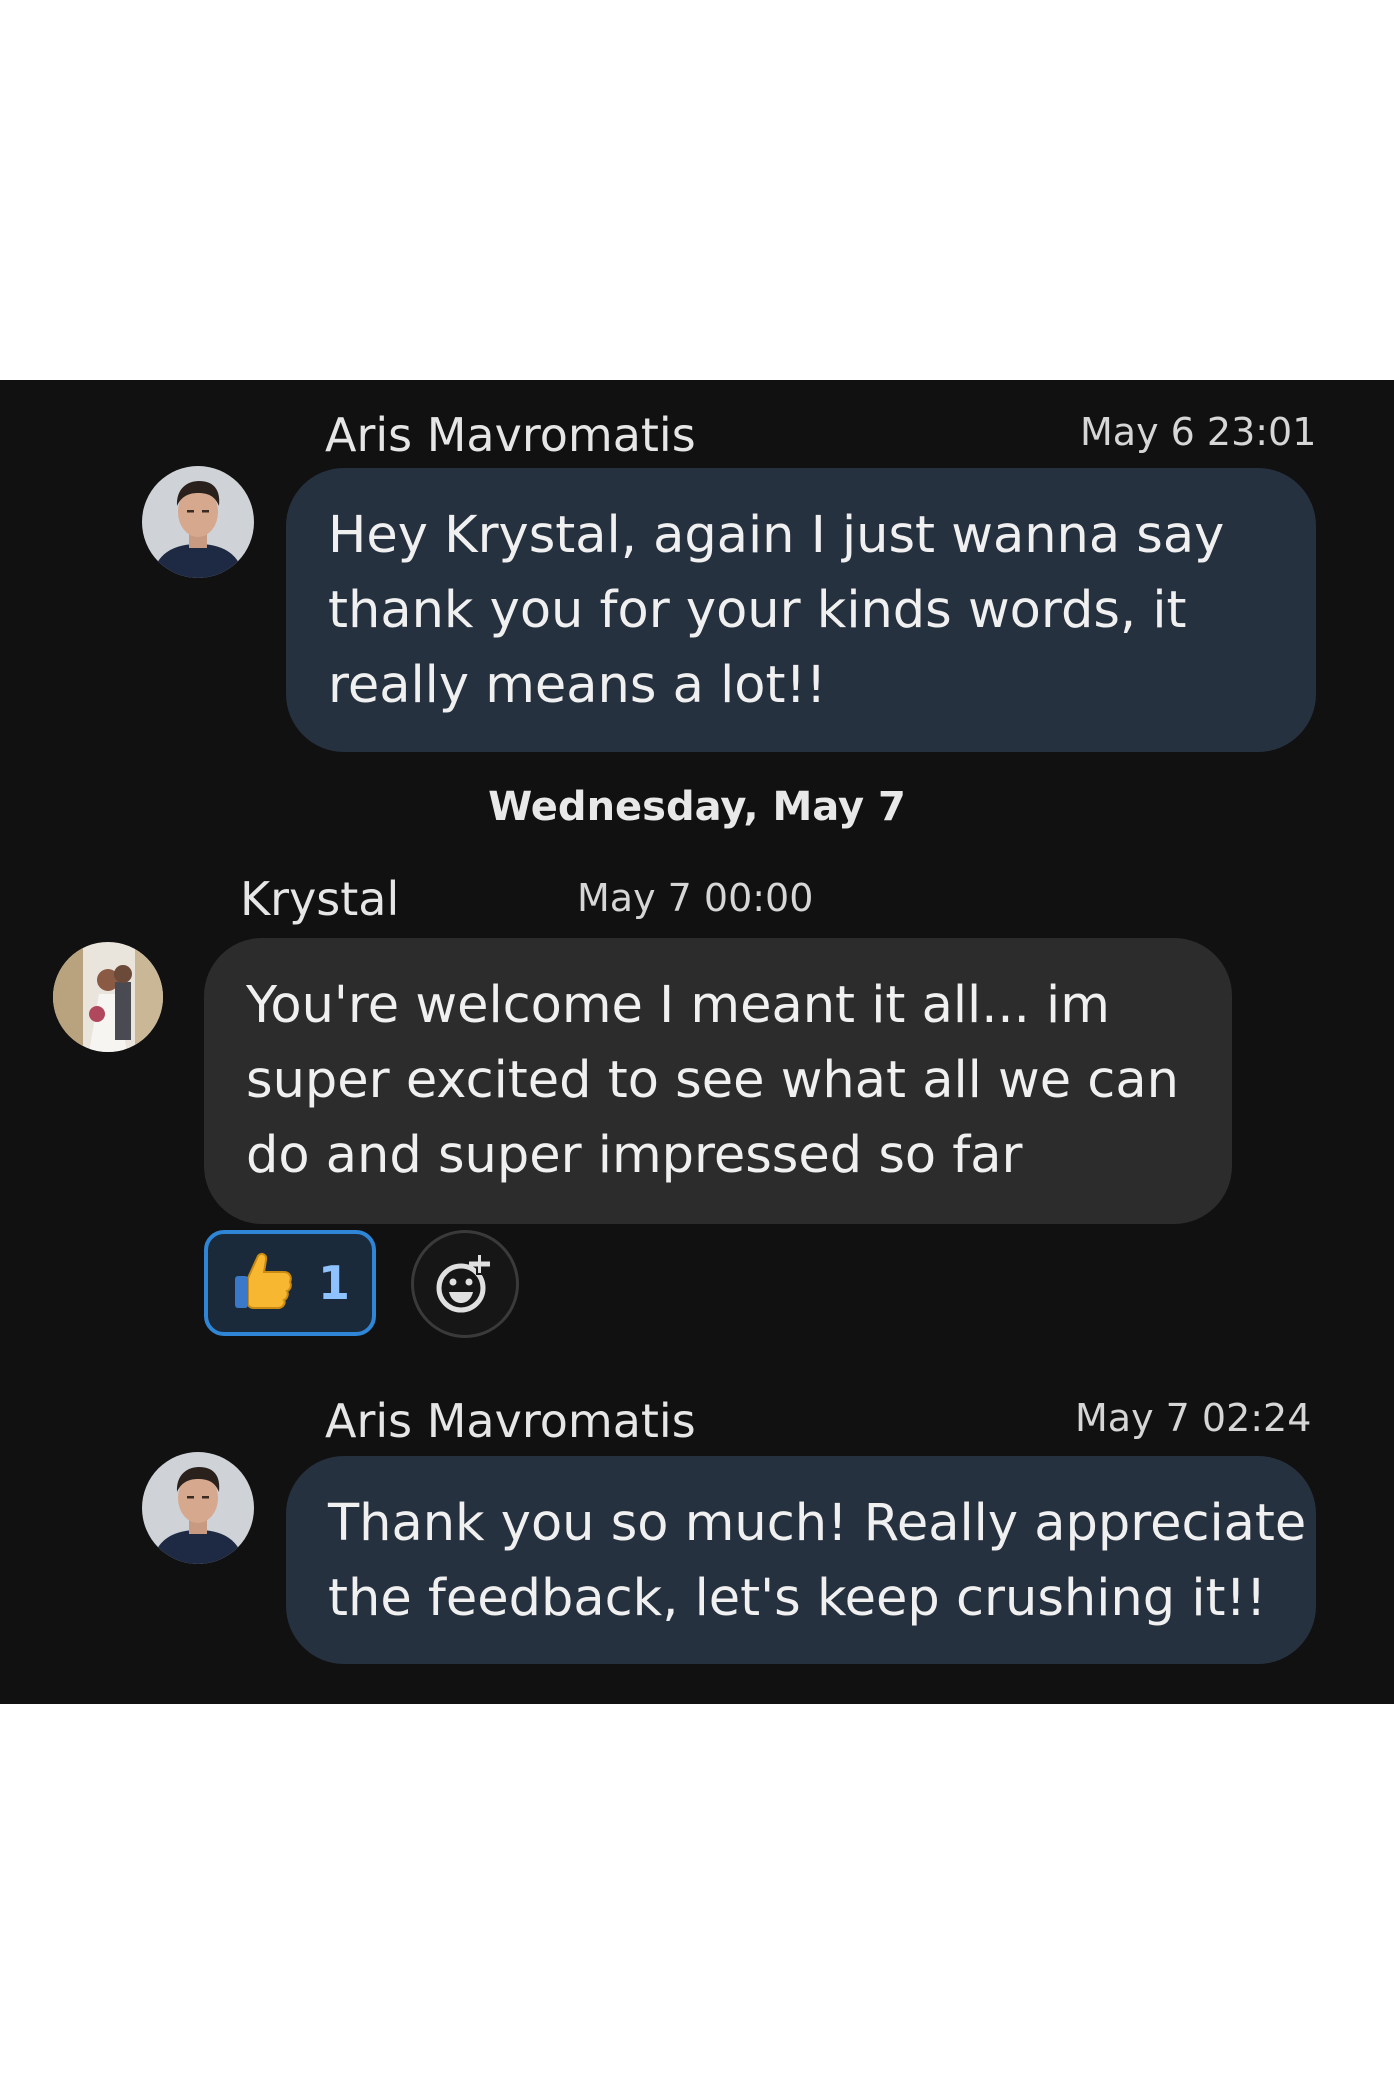 The width and height of the screenshot is (1394, 2084). What do you see at coordinates (1198, 432) in the screenshot?
I see `message-timestamp: May 6 23:01` at bounding box center [1198, 432].